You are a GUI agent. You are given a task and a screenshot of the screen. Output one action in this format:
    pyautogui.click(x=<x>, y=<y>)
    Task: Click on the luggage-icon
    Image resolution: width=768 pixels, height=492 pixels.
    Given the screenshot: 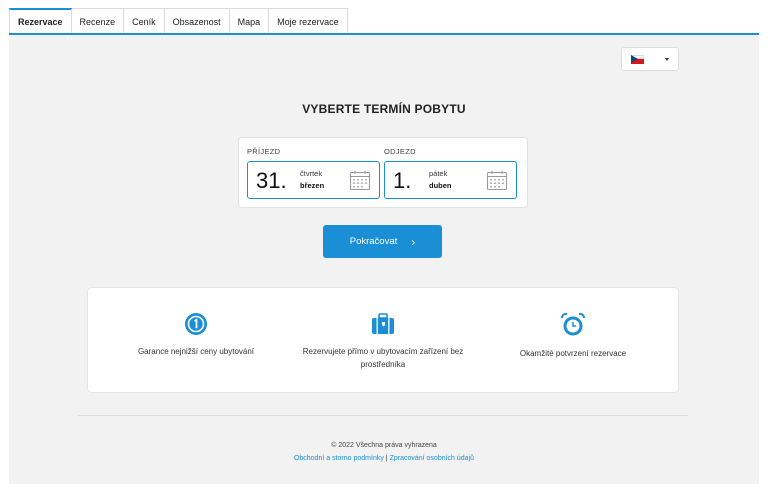 What is the action you would take?
    pyautogui.click(x=383, y=323)
    